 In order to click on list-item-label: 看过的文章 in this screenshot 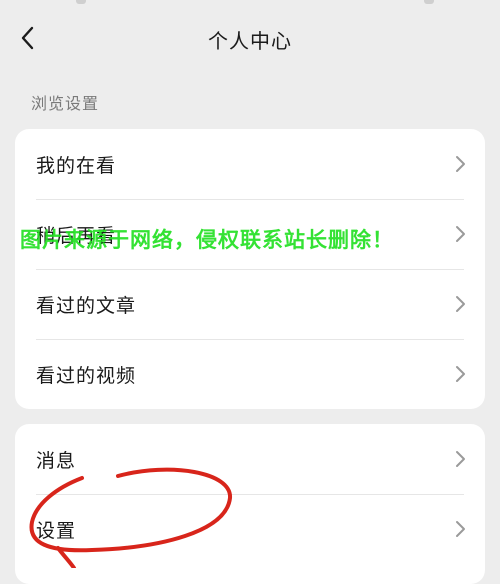, I will do `click(86, 306)`.